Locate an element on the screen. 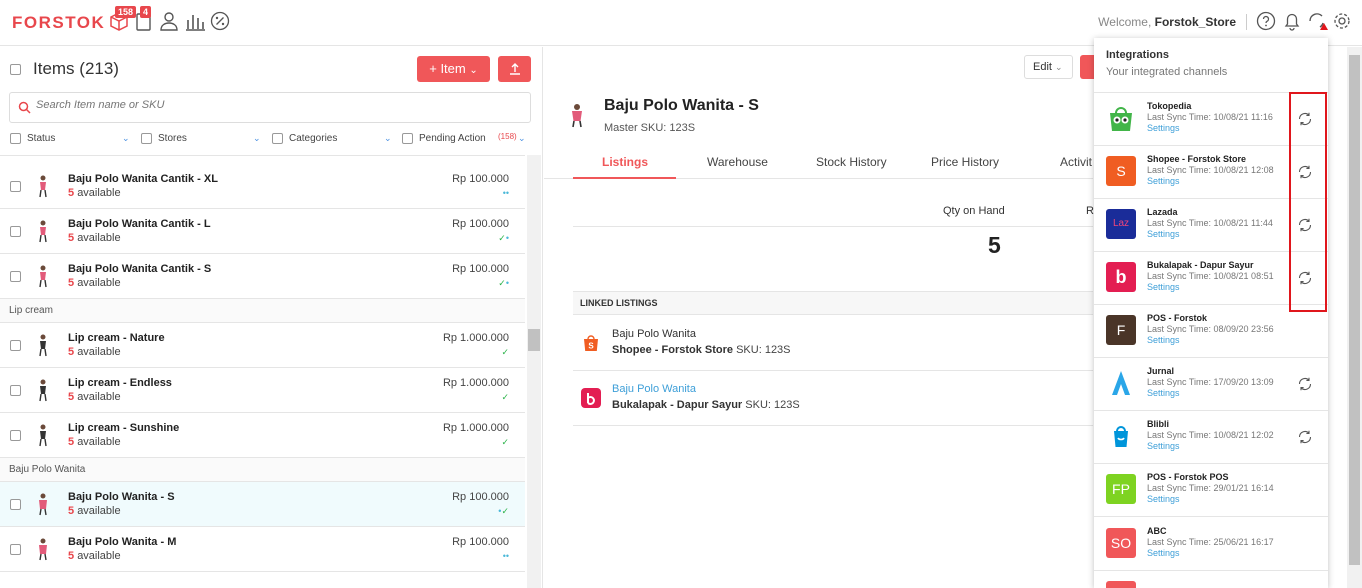 This screenshot has width=1362, height=588. store-name: Forstok_Store is located at coordinates (1195, 22).